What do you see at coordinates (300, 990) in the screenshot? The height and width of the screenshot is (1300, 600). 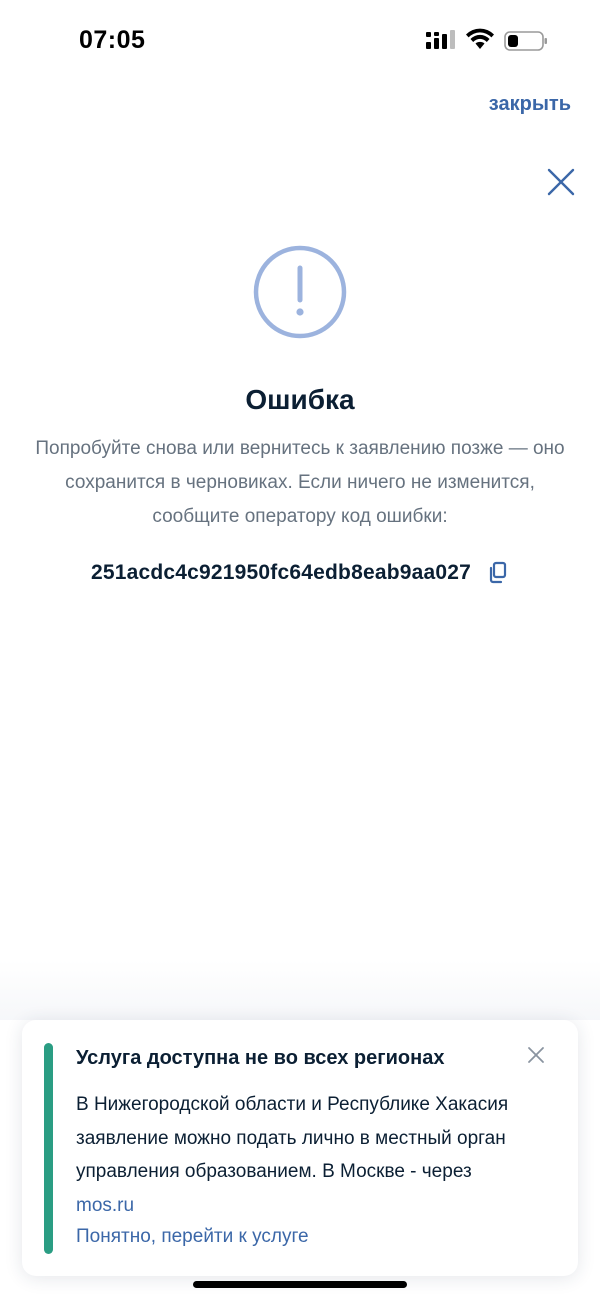 I see `bottom-fade` at bounding box center [300, 990].